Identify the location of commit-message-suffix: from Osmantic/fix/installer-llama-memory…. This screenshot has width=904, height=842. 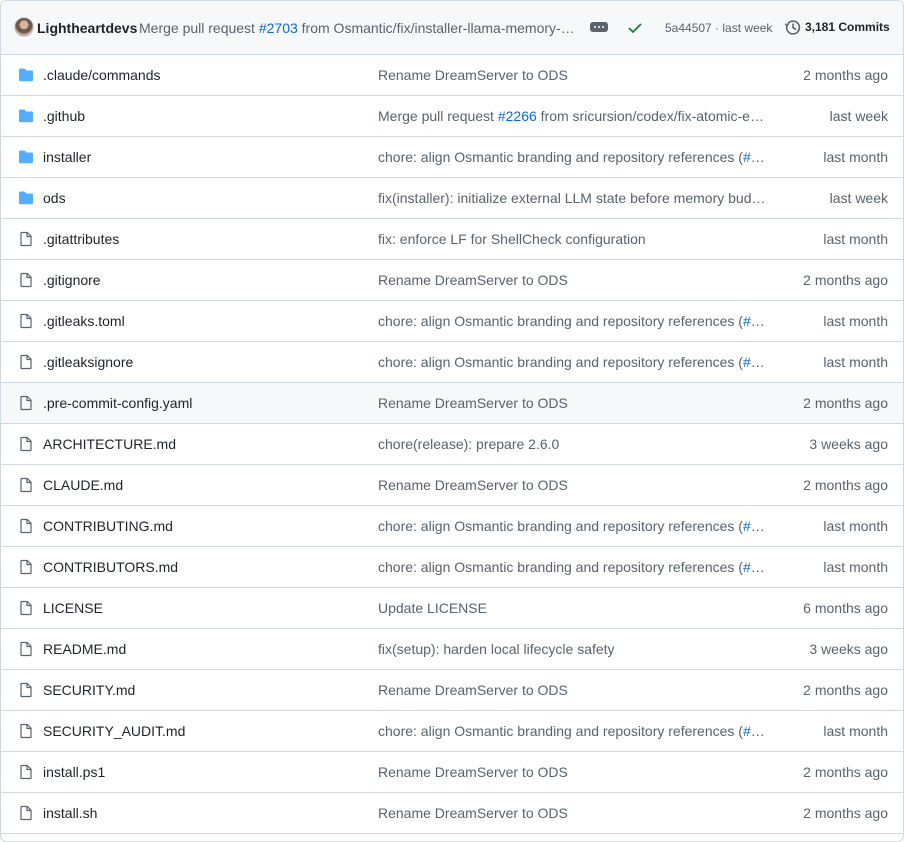
(437, 28).